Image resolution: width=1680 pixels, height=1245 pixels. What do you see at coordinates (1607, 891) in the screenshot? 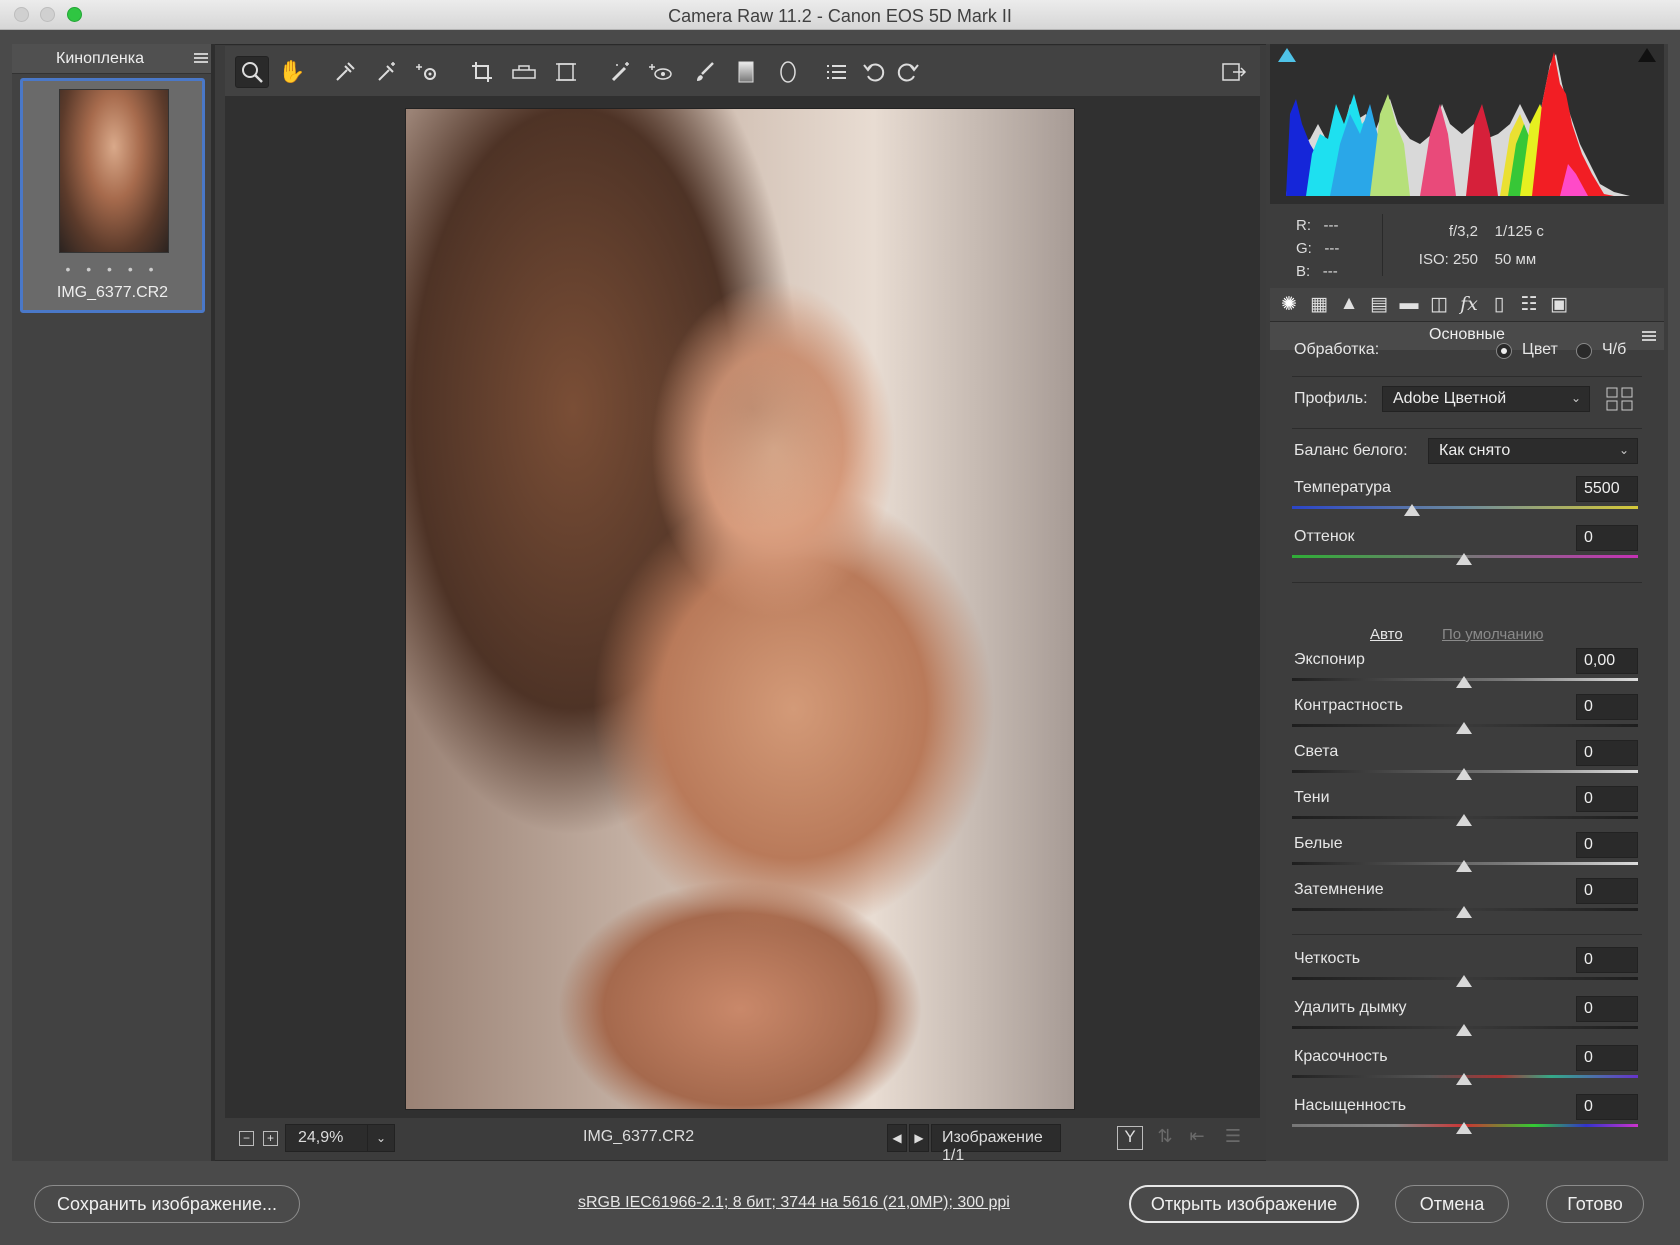
I see `blacks-value: 0` at bounding box center [1607, 891].